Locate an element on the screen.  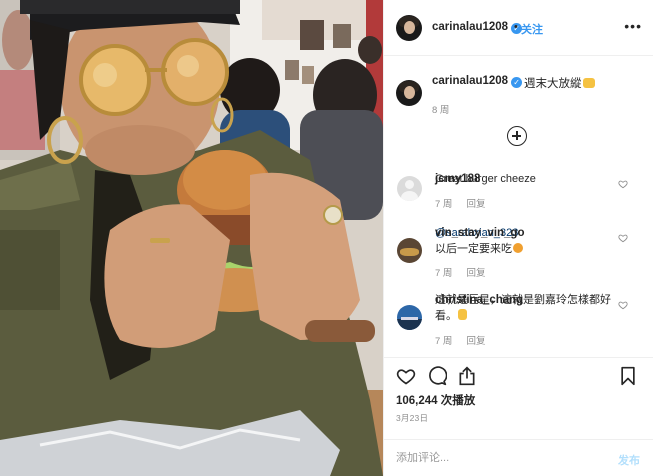
more-options-icon: ••• is located at coordinates (633, 26).